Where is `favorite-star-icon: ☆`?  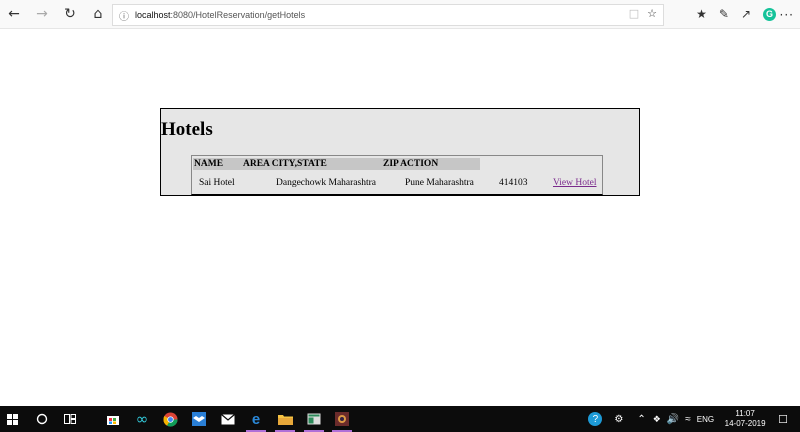 favorite-star-icon: ☆ is located at coordinates (652, 13).